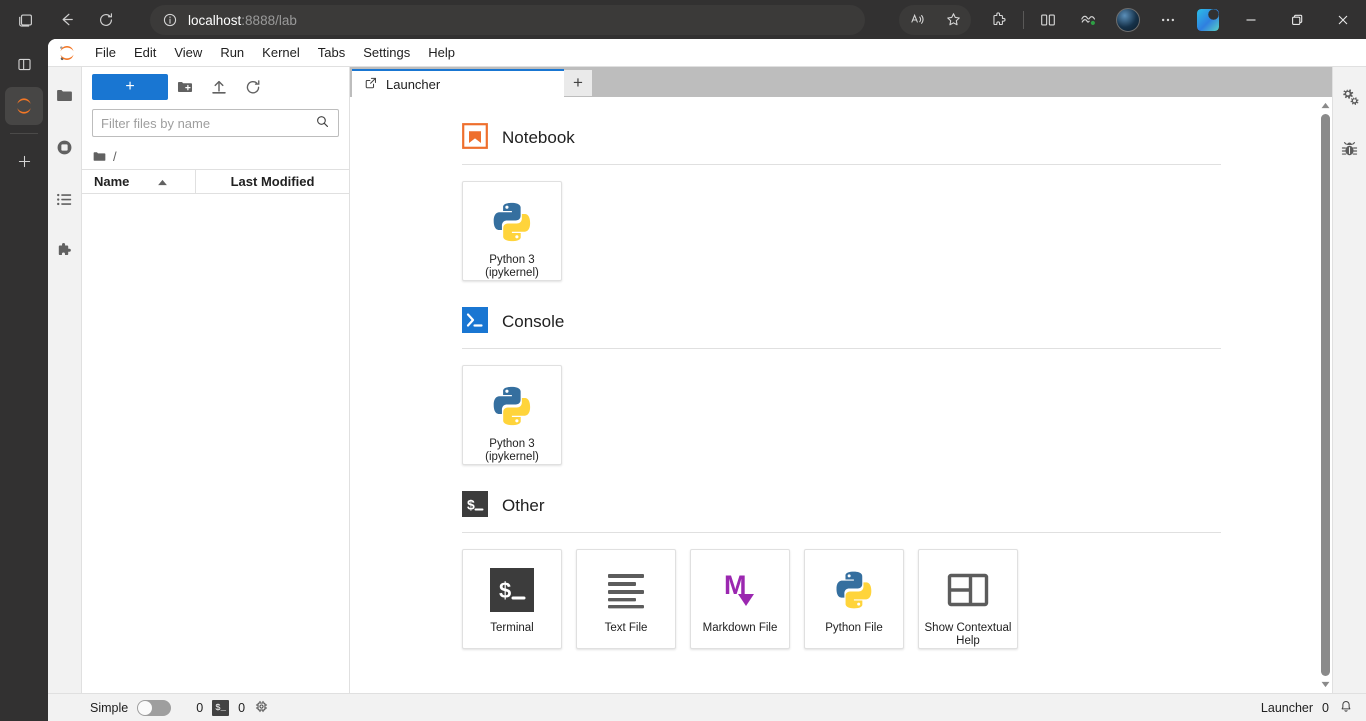 This screenshot has width=1366, height=721. I want to click on scroll-down-arrow-icon, so click(1325, 684).